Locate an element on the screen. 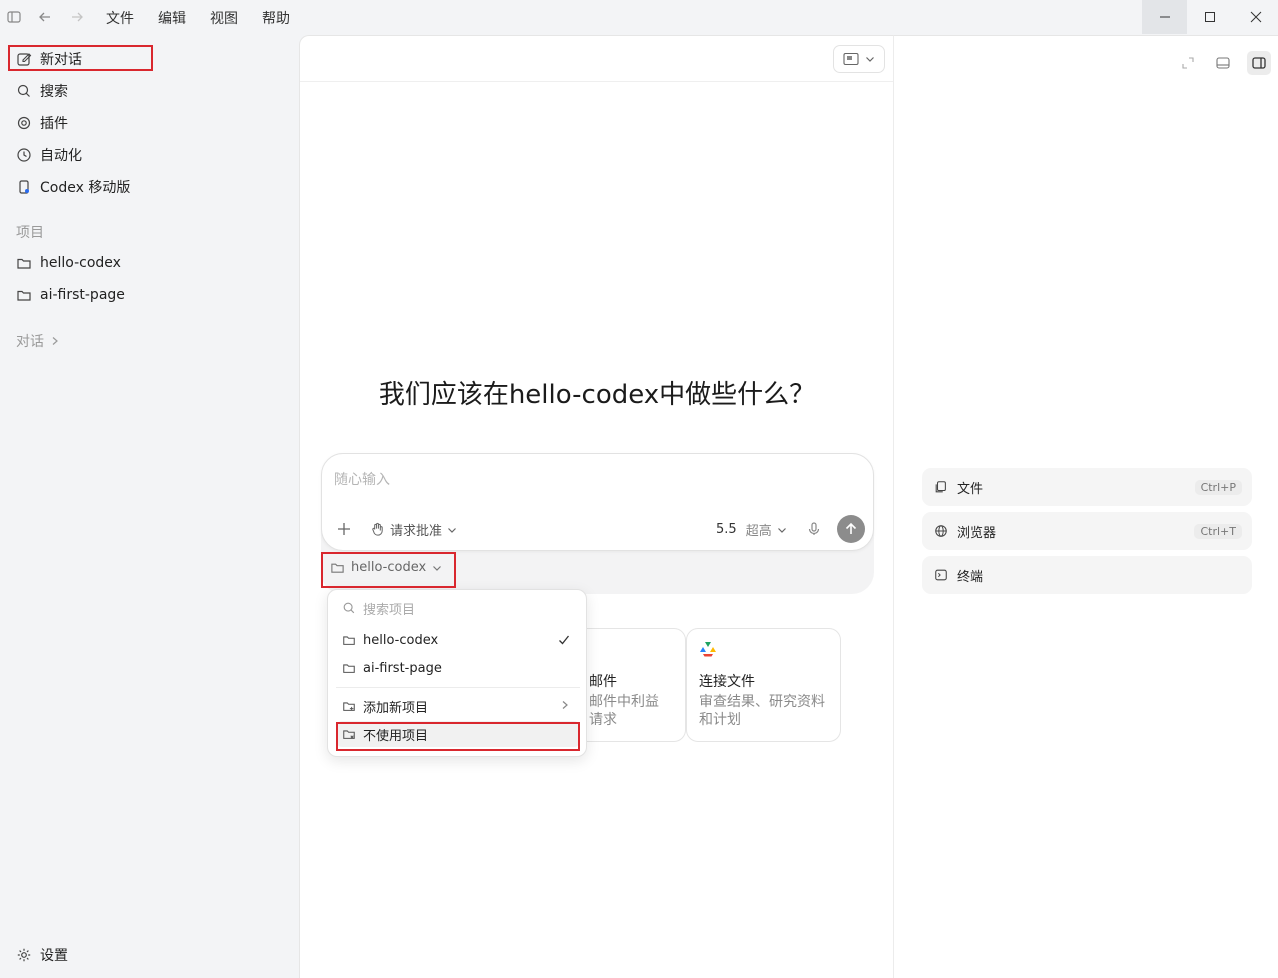  project-selector: hello-codex is located at coordinates (386, 567).